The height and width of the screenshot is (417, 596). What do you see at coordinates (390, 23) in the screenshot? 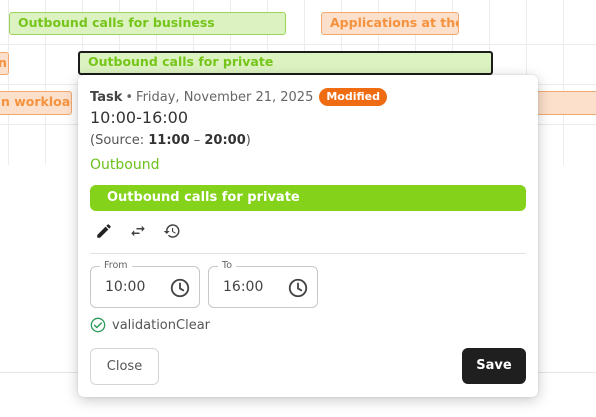
I see `task-bar-applications: Applications at the e` at bounding box center [390, 23].